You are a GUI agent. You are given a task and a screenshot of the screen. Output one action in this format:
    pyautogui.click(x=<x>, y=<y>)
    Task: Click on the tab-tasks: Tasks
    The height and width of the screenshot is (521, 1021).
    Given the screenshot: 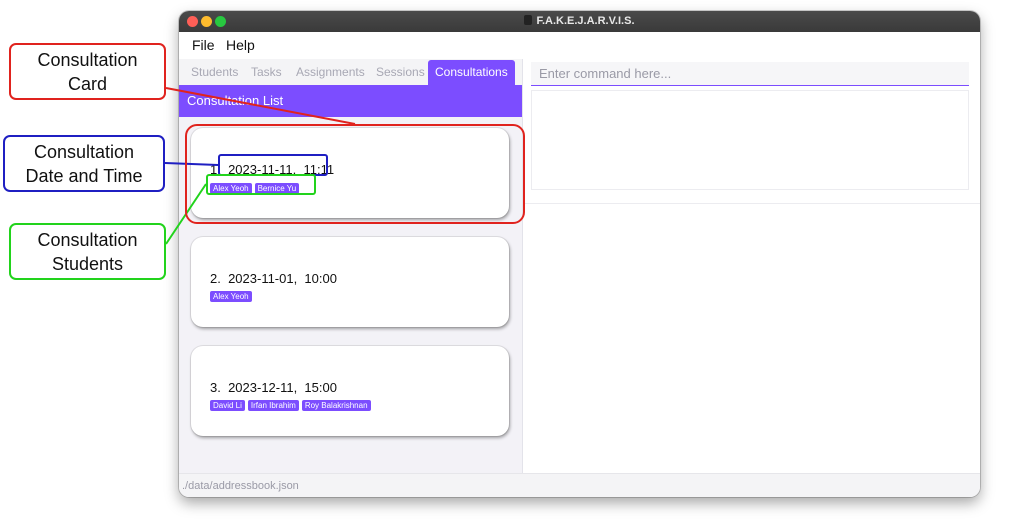 What is the action you would take?
    pyautogui.click(x=266, y=72)
    